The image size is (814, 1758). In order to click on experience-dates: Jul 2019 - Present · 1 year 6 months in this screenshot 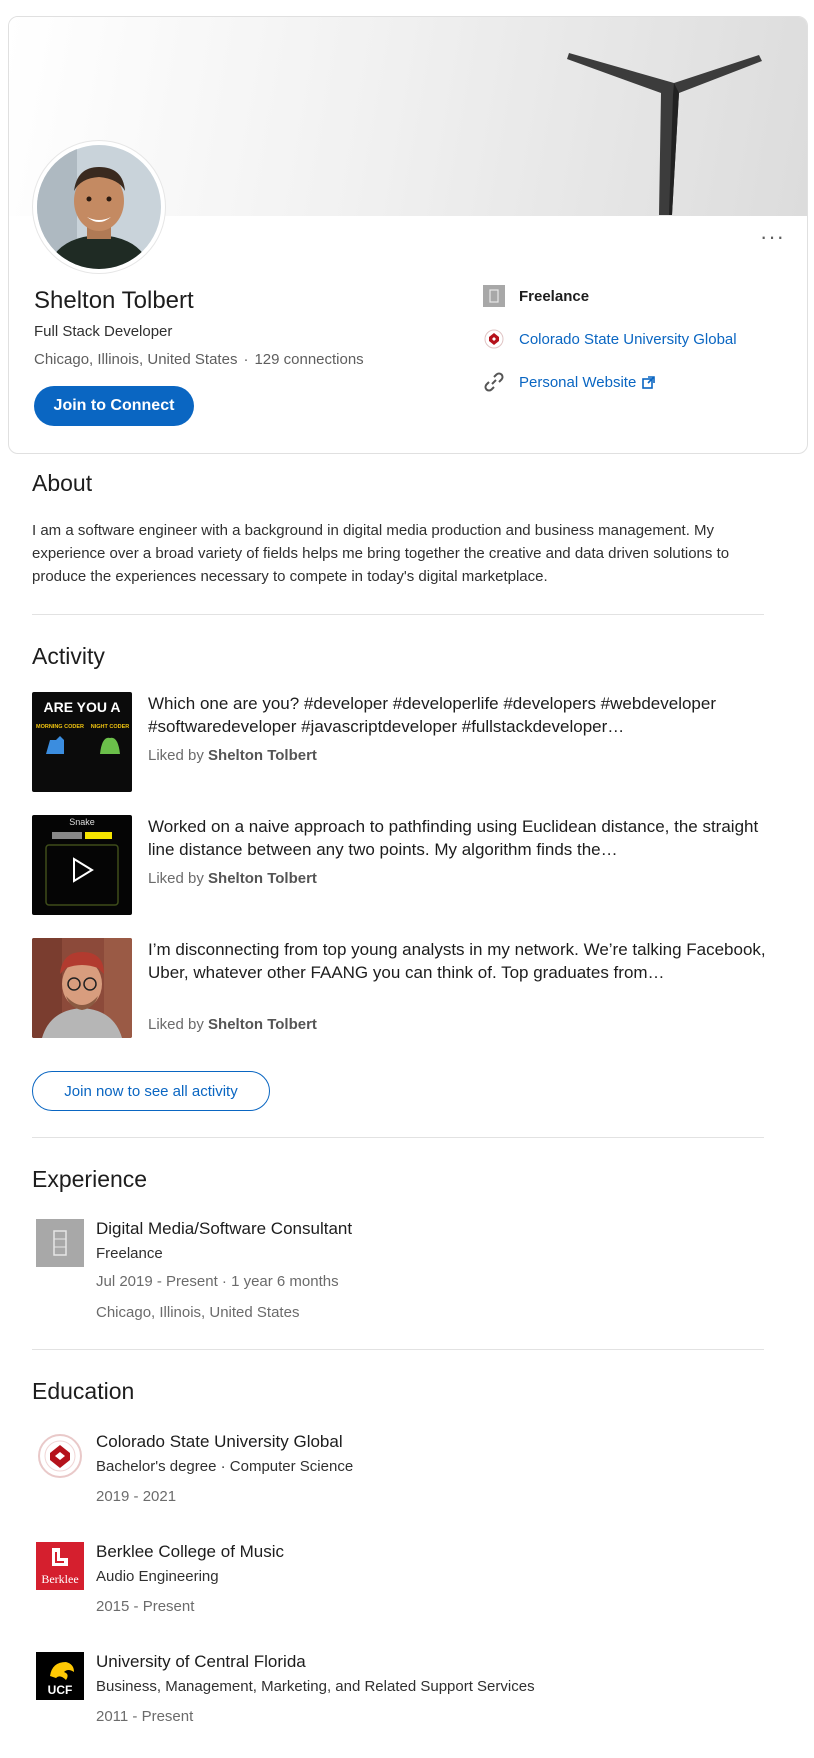, I will do `click(217, 1281)`.